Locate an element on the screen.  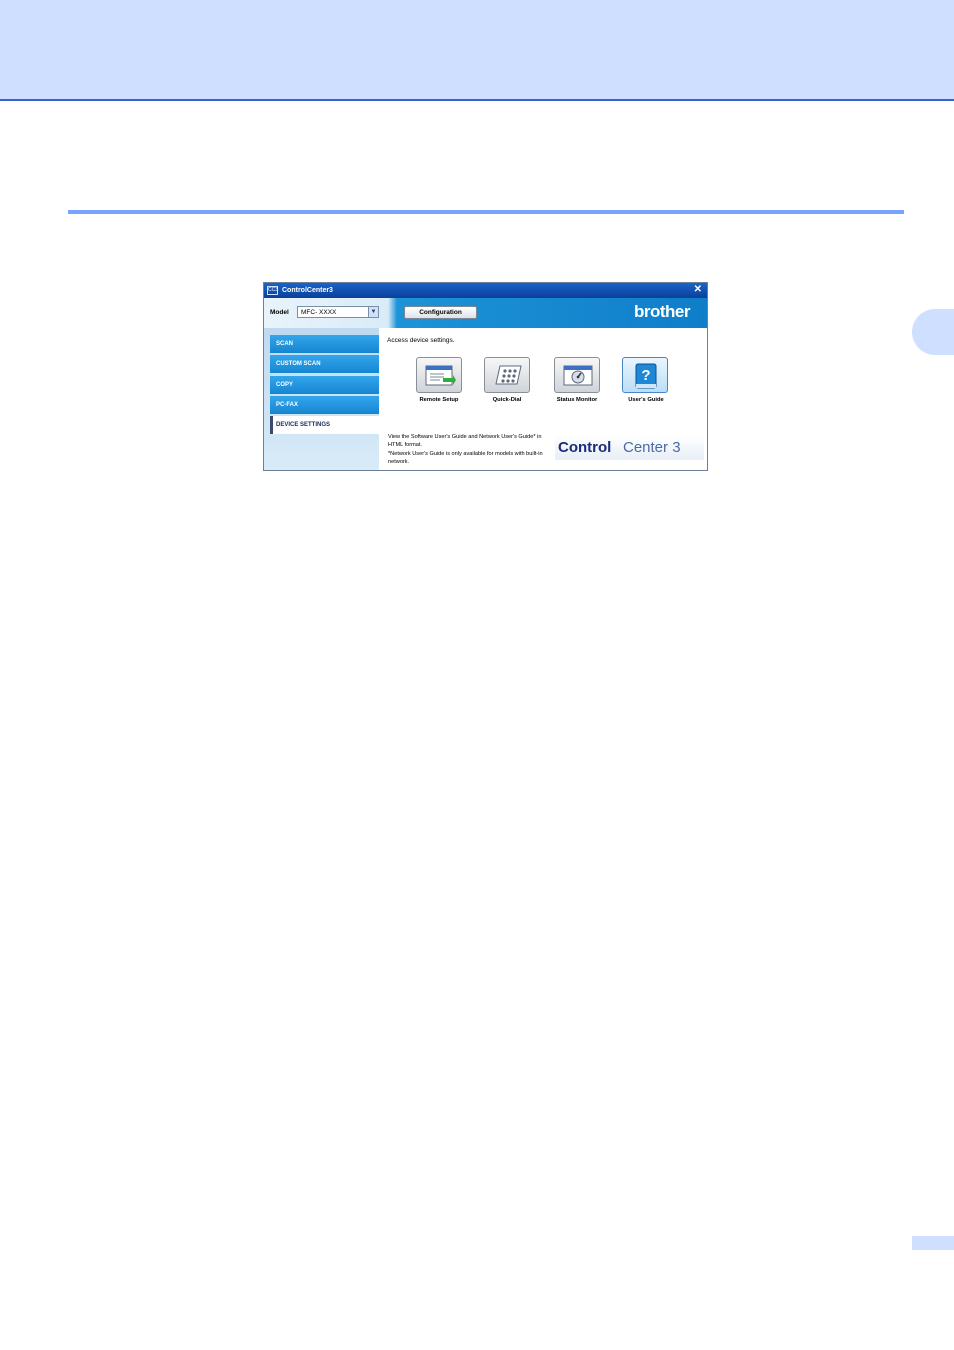
app-icon: CC3 is located at coordinates (273, 290).